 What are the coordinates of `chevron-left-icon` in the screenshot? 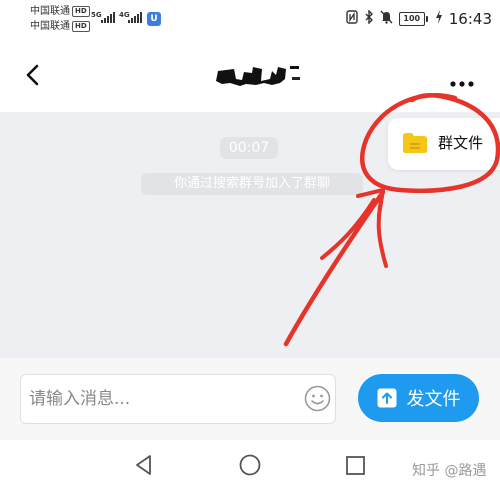 It's located at (32, 75).